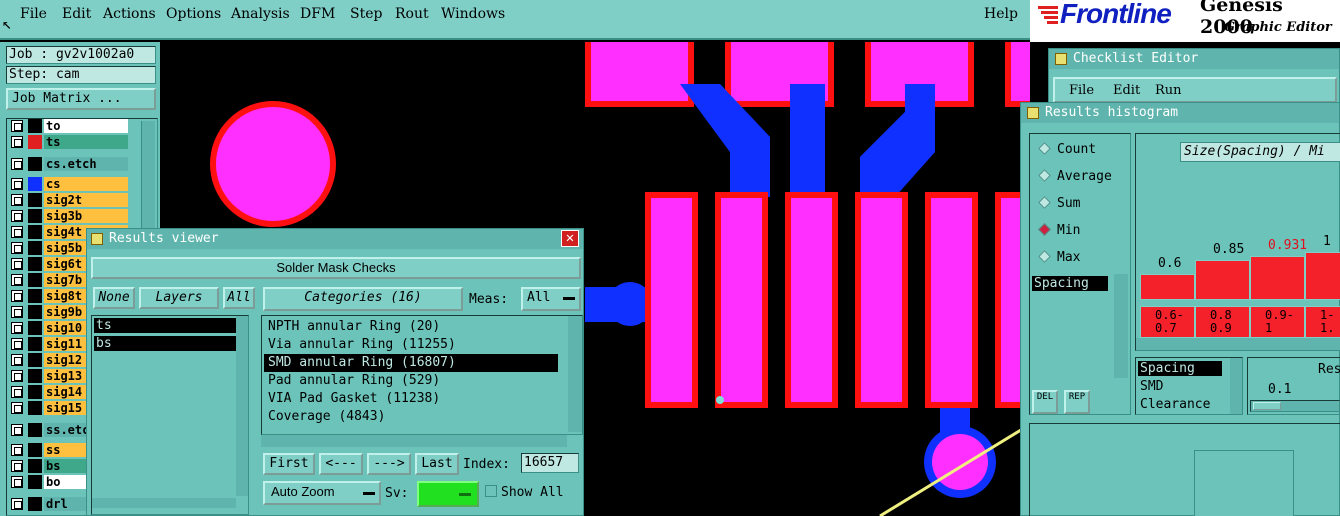  Describe the element at coordinates (412, 14) in the screenshot. I see `menu-rout: Rout` at that location.